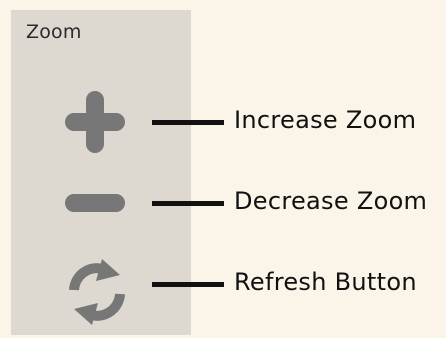 The image size is (446, 338). Describe the element at coordinates (188, 122) in the screenshot. I see `increase-zoom-callout-line` at that location.